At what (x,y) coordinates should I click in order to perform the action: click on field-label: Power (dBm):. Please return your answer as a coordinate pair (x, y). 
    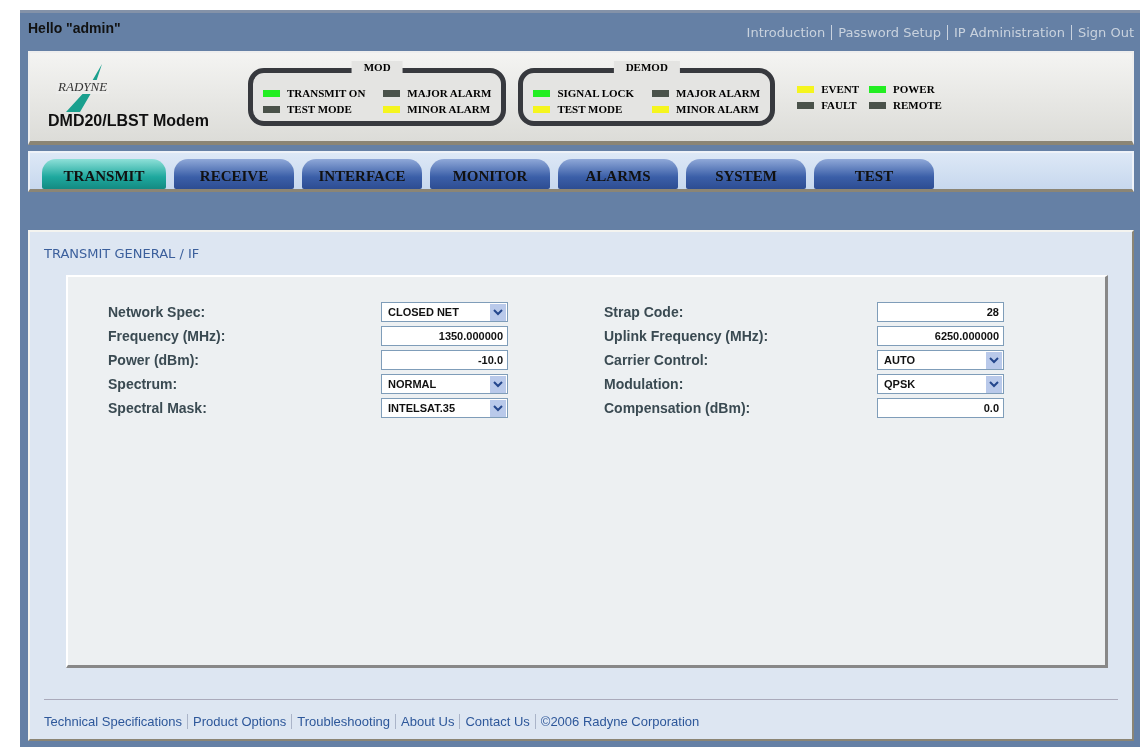
    Looking at the image, I should click on (154, 360).